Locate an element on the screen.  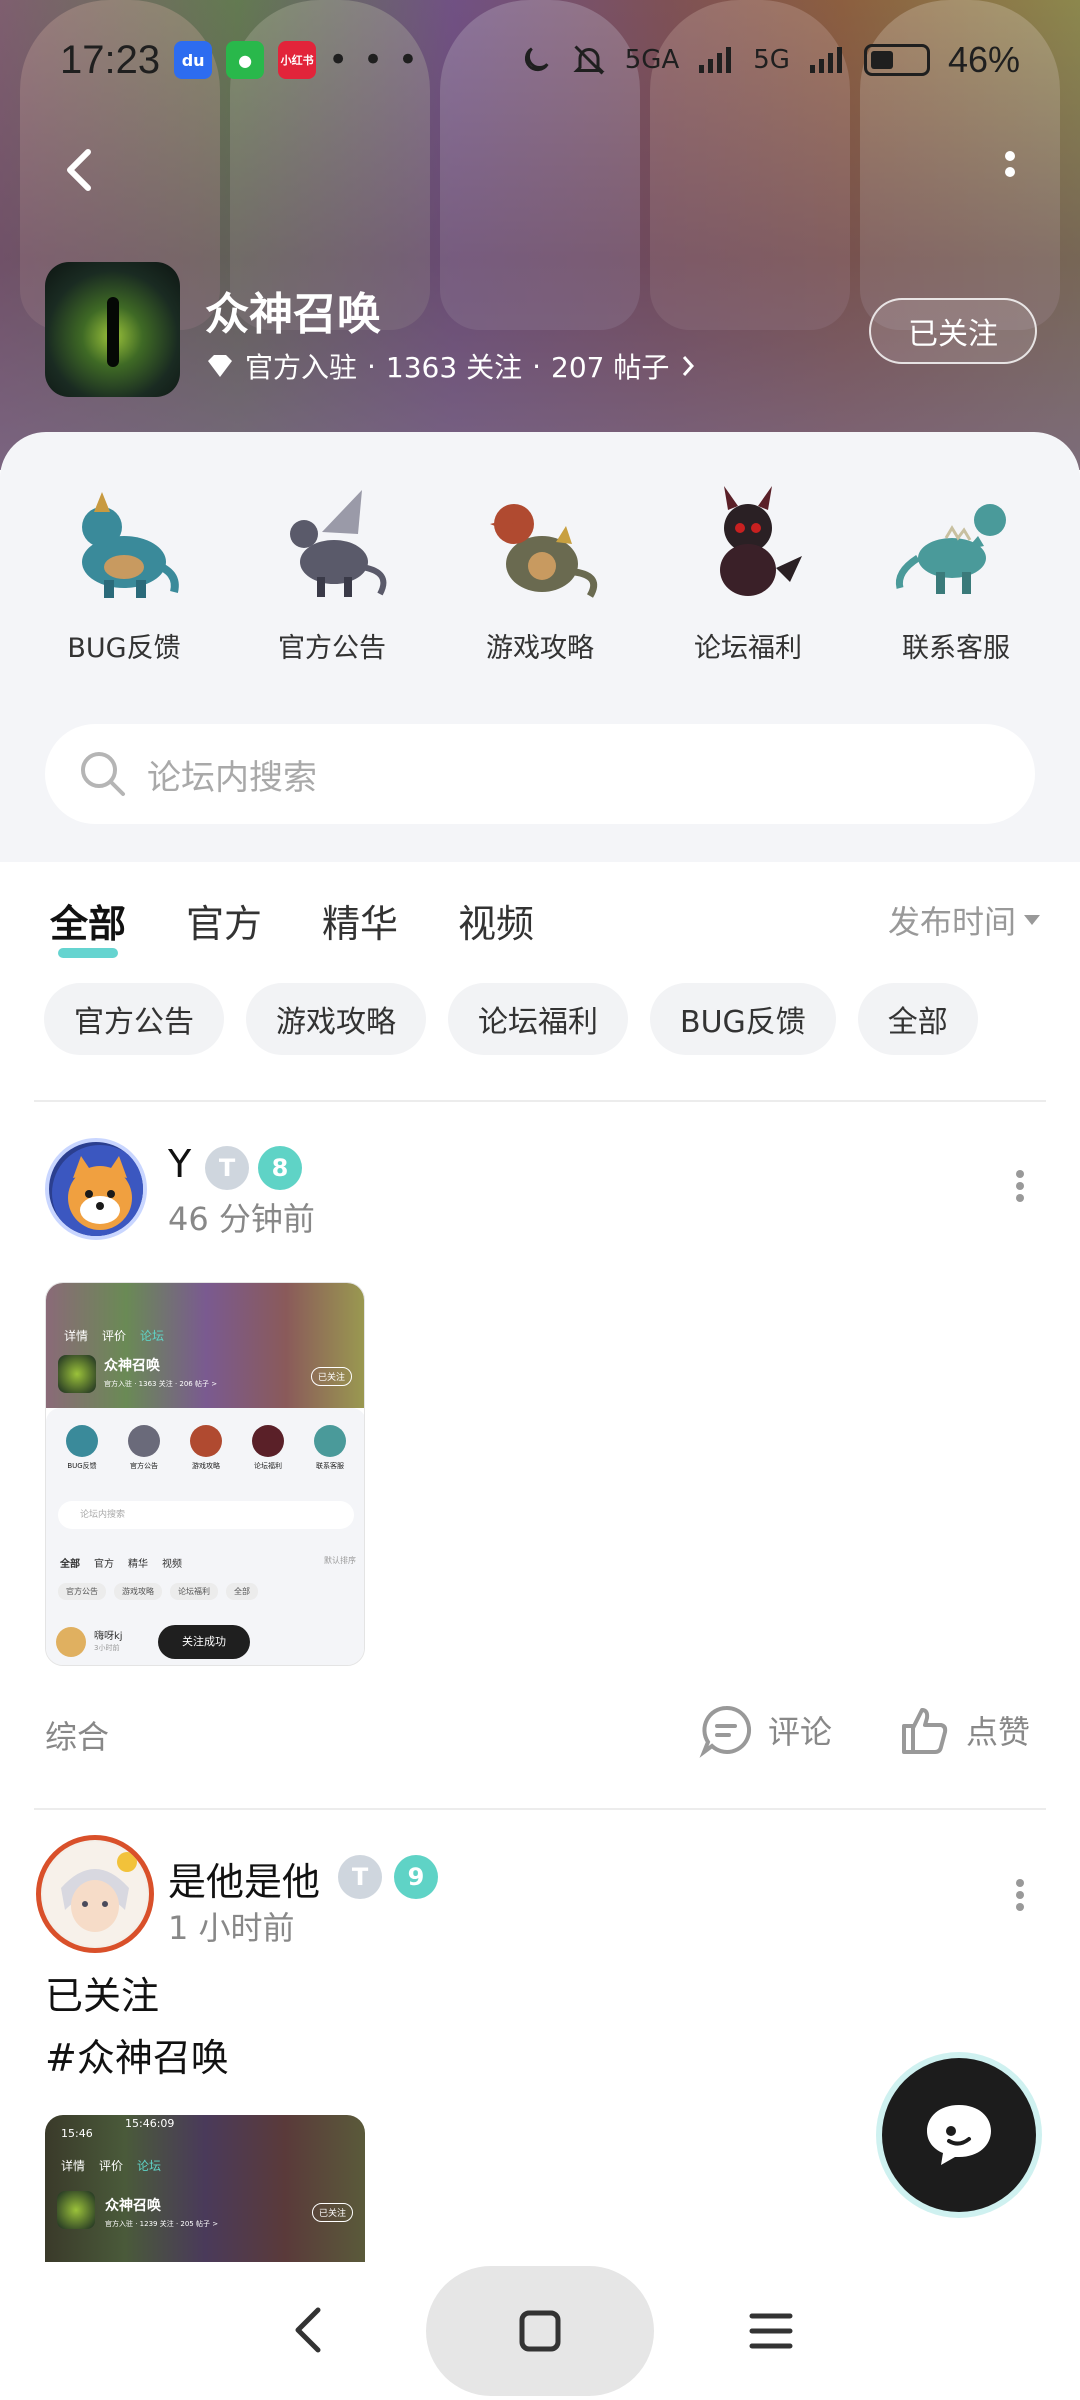
tab-official: 官方 is located at coordinates (224, 920).